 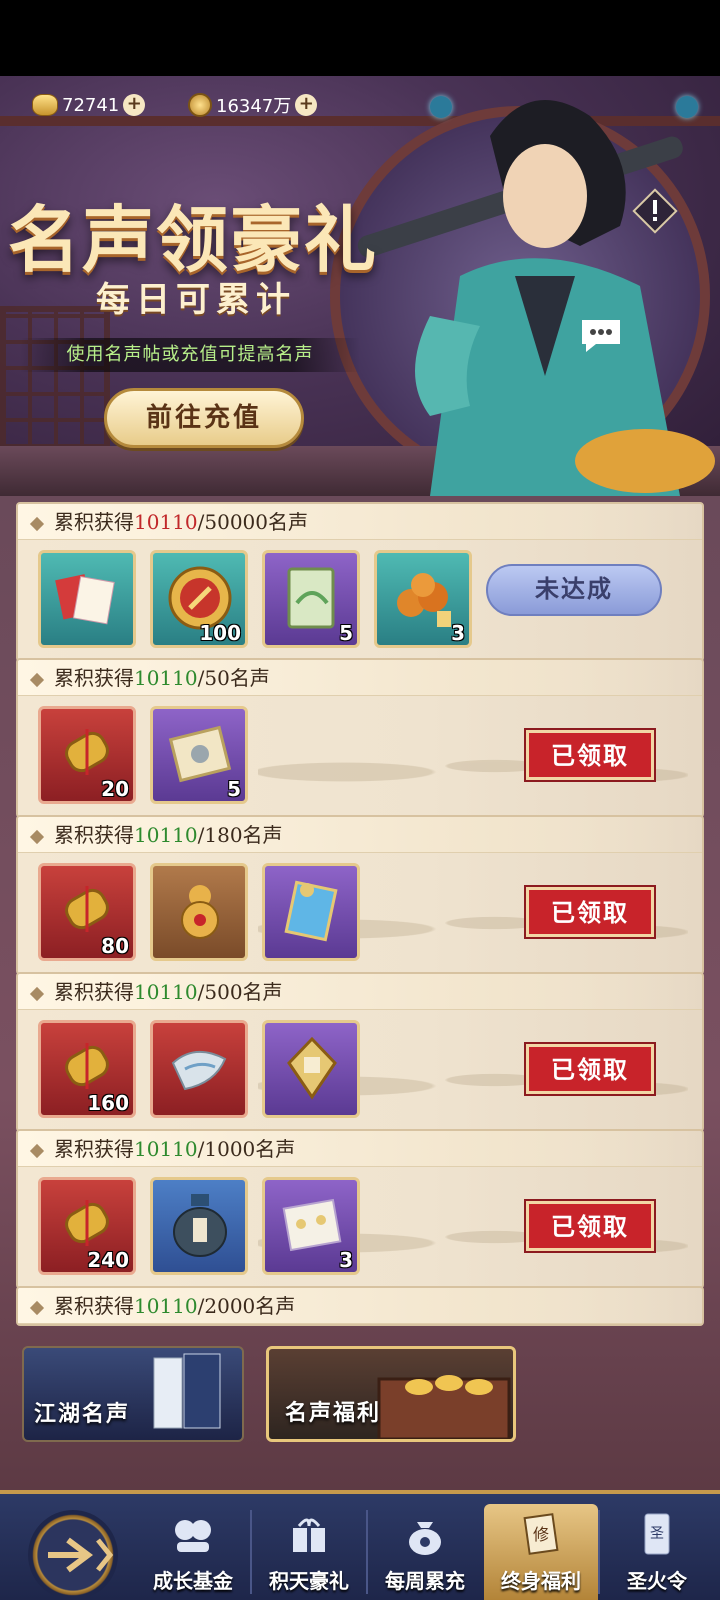 What do you see at coordinates (306, 105) in the screenshot?
I see `add-copper-button: +` at bounding box center [306, 105].